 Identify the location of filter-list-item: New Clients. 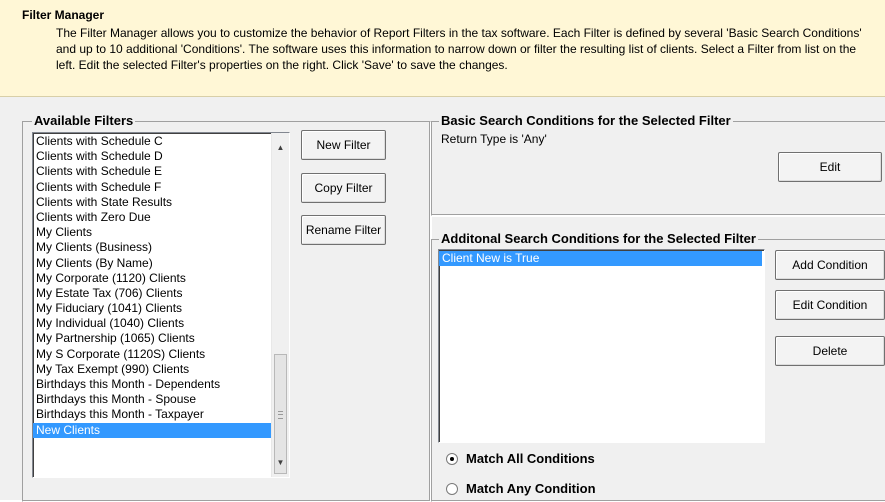
(152, 430).